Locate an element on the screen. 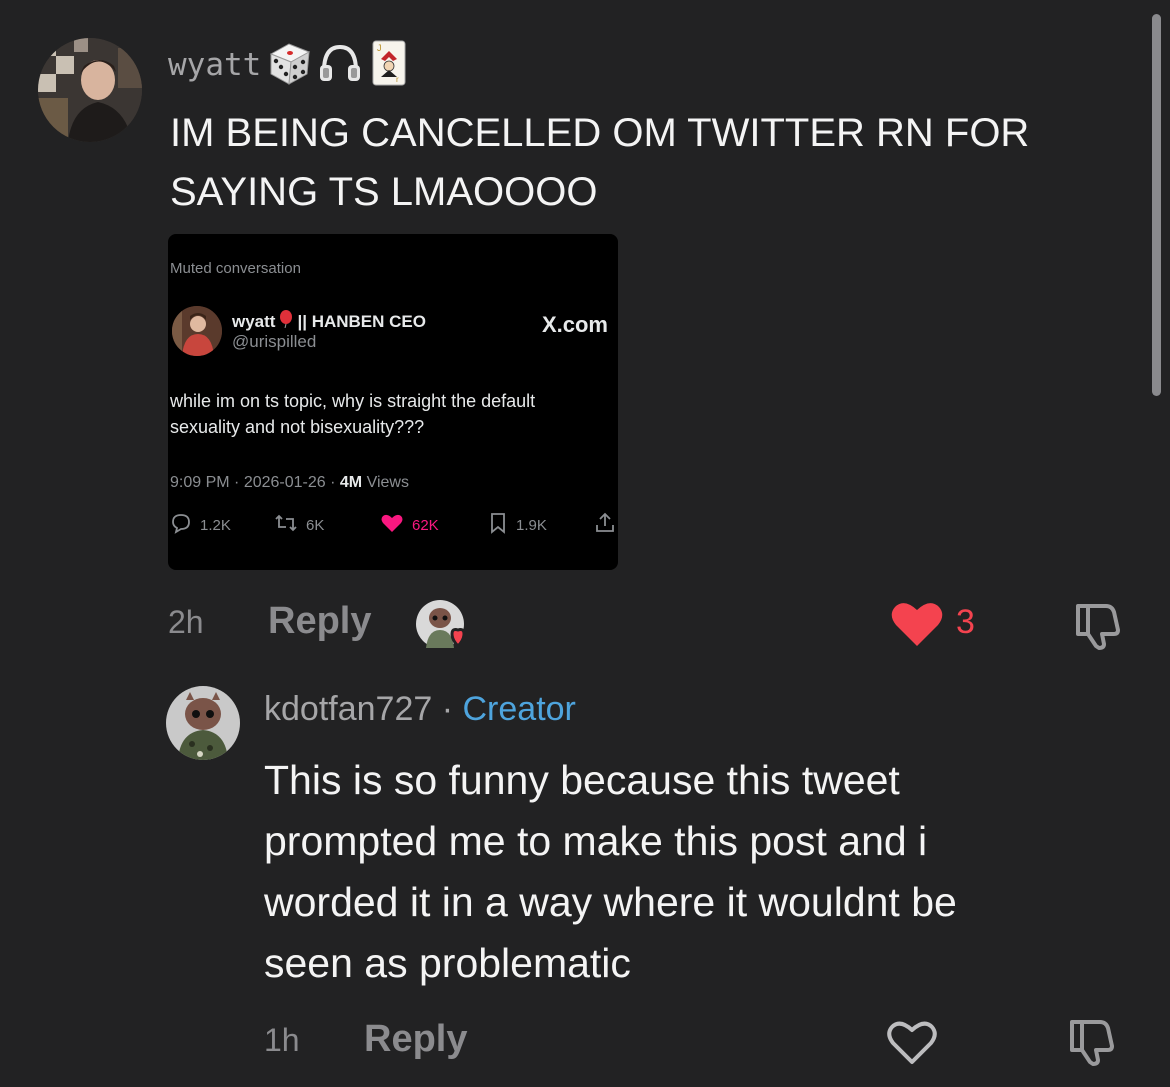 The image size is (1170, 1087). tweet-time: 9:09 PM is located at coordinates (200, 482).